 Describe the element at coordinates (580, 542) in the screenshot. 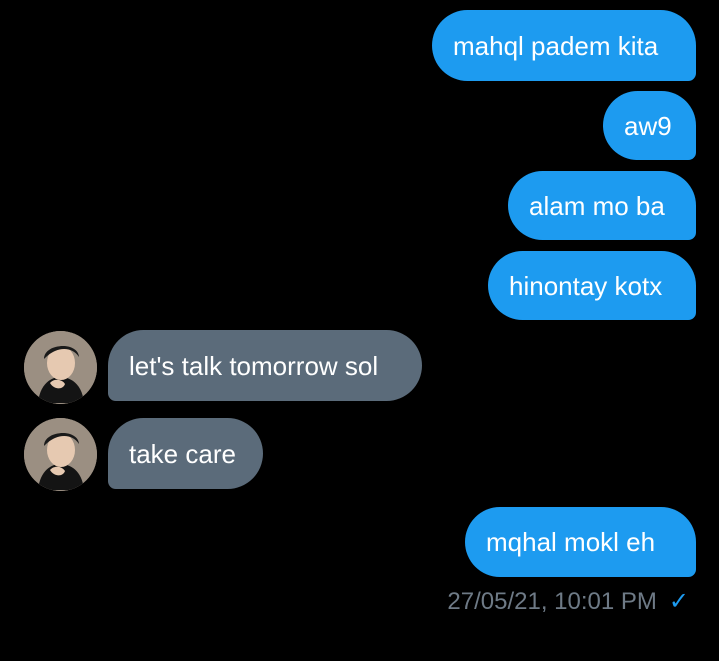

I see `sent-message: mqhal mokl eh` at that location.